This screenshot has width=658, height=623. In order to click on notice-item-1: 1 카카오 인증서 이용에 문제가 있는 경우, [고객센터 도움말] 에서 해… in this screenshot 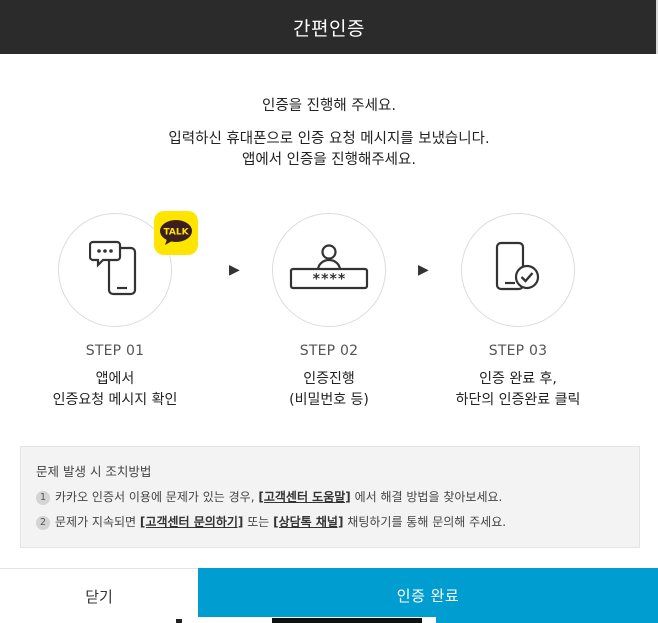, I will do `click(330, 497)`.